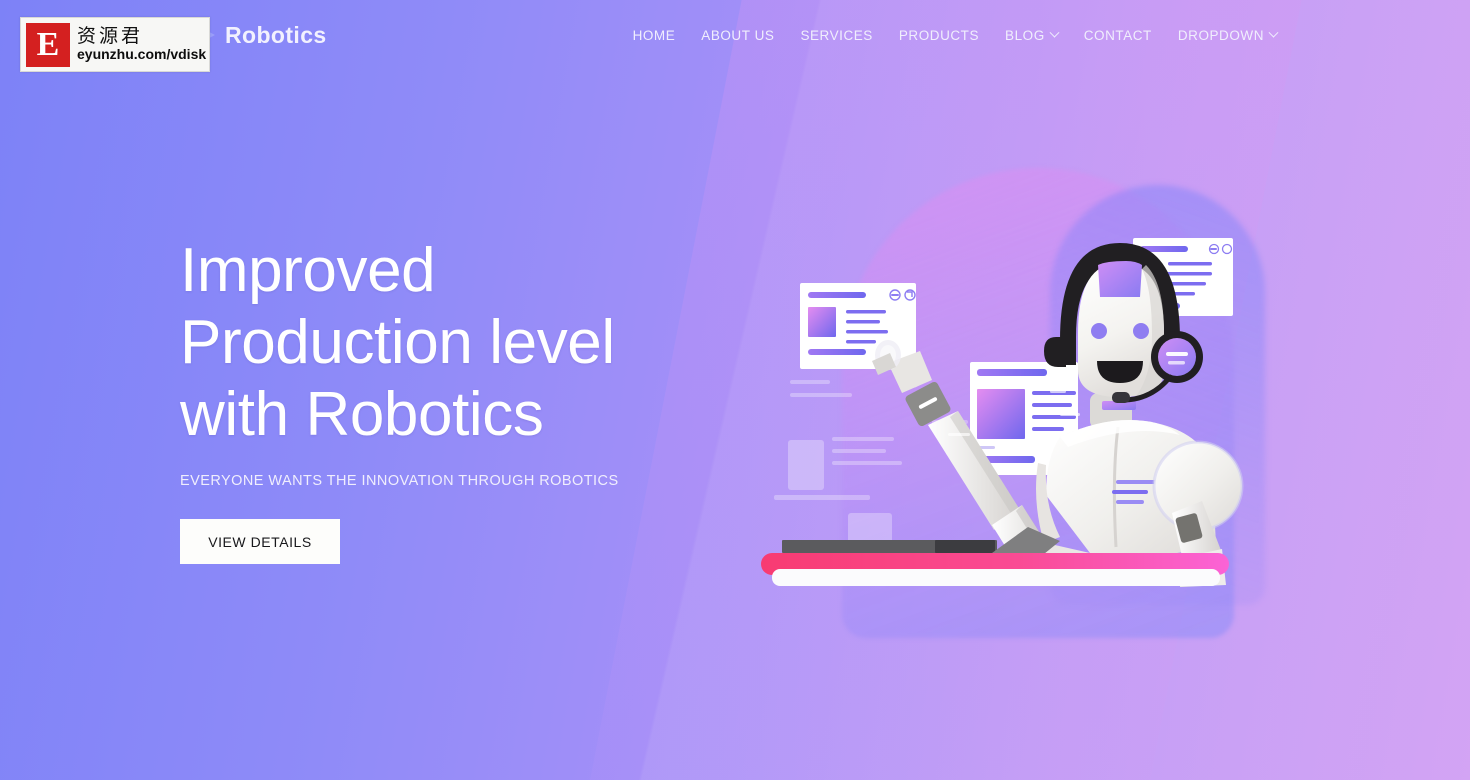 Image resolution: width=1470 pixels, height=780 pixels. What do you see at coordinates (1025, 35) in the screenshot?
I see `nav-item-label: BLOG` at bounding box center [1025, 35].